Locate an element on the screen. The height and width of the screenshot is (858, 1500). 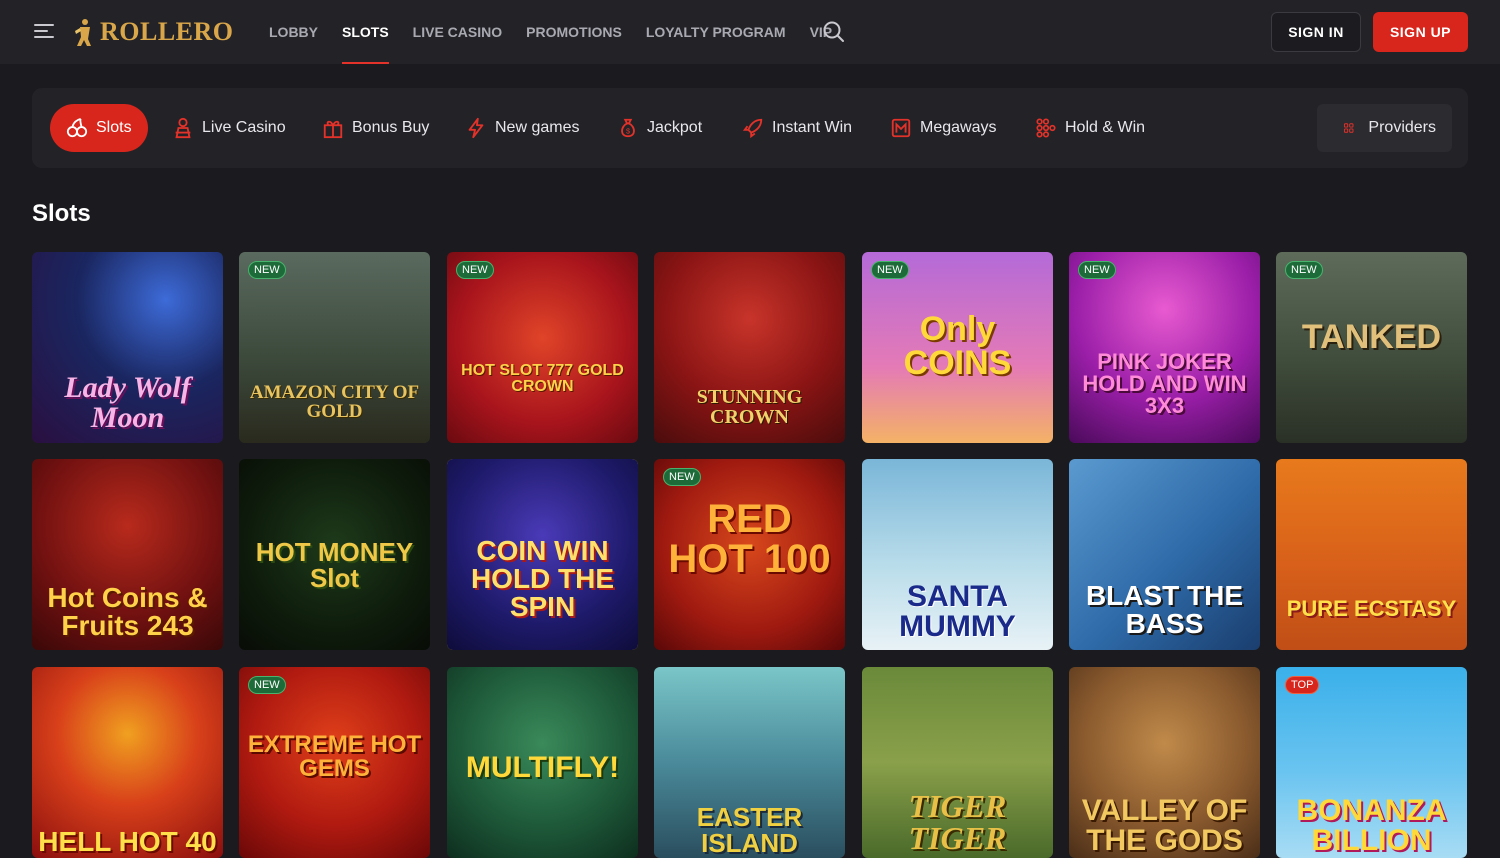
category-live-casino: Live Casino is located at coordinates (229, 128).